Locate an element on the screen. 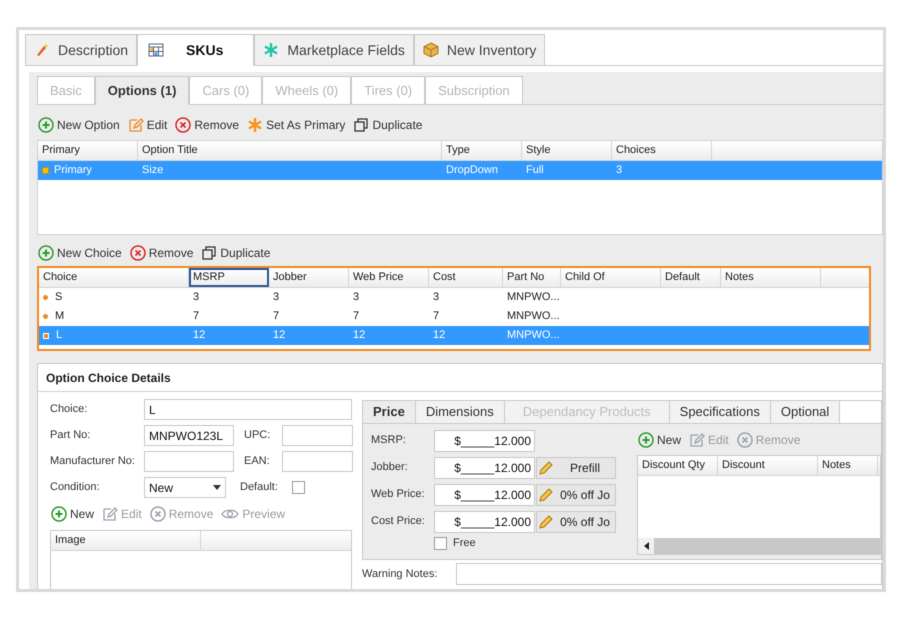 This screenshot has width=900, height=620. field-label: Condition: is located at coordinates (75, 488).